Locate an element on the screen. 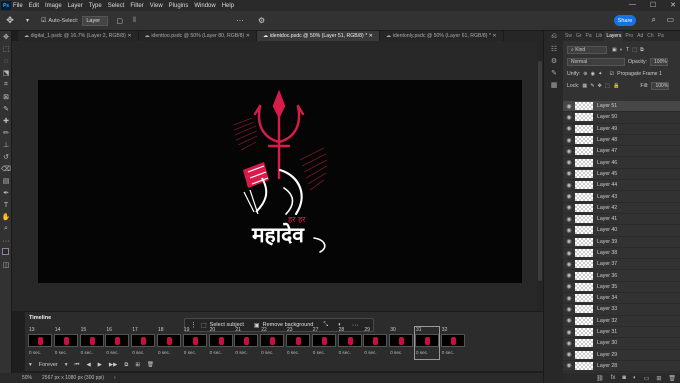  layer-row: ◉ Layer 34 is located at coordinates (621, 299).